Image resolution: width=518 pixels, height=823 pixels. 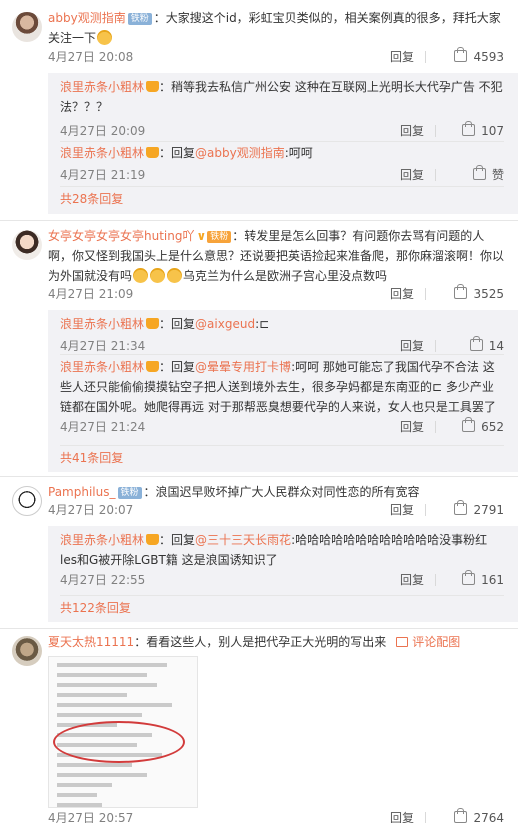 I want to click on like-button: 3525, so click(x=479, y=293).